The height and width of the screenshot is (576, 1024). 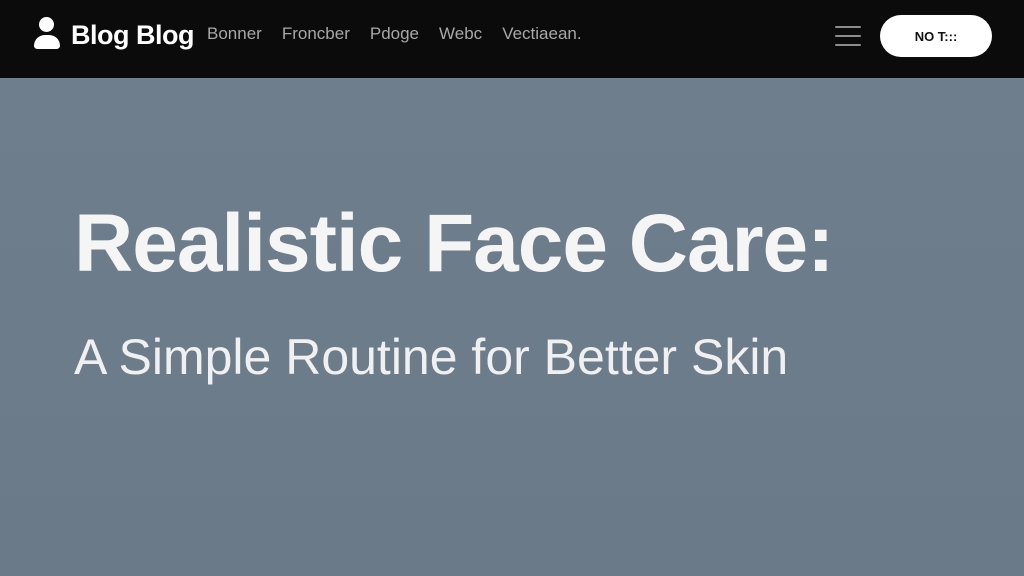 What do you see at coordinates (132, 34) in the screenshot?
I see `brand-name: Blog Blog` at bounding box center [132, 34].